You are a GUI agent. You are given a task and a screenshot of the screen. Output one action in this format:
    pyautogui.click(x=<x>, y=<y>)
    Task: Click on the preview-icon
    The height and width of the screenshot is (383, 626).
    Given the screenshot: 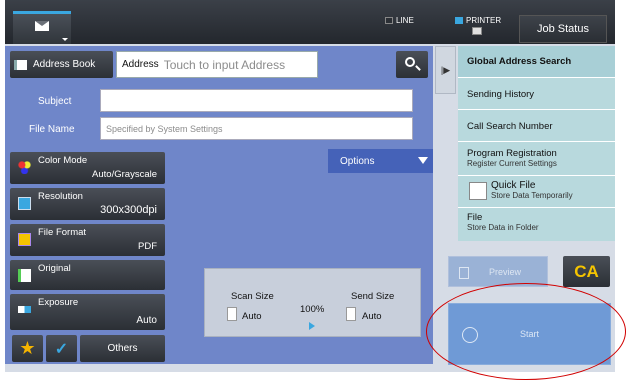 What is the action you would take?
    pyautogui.click(x=464, y=273)
    